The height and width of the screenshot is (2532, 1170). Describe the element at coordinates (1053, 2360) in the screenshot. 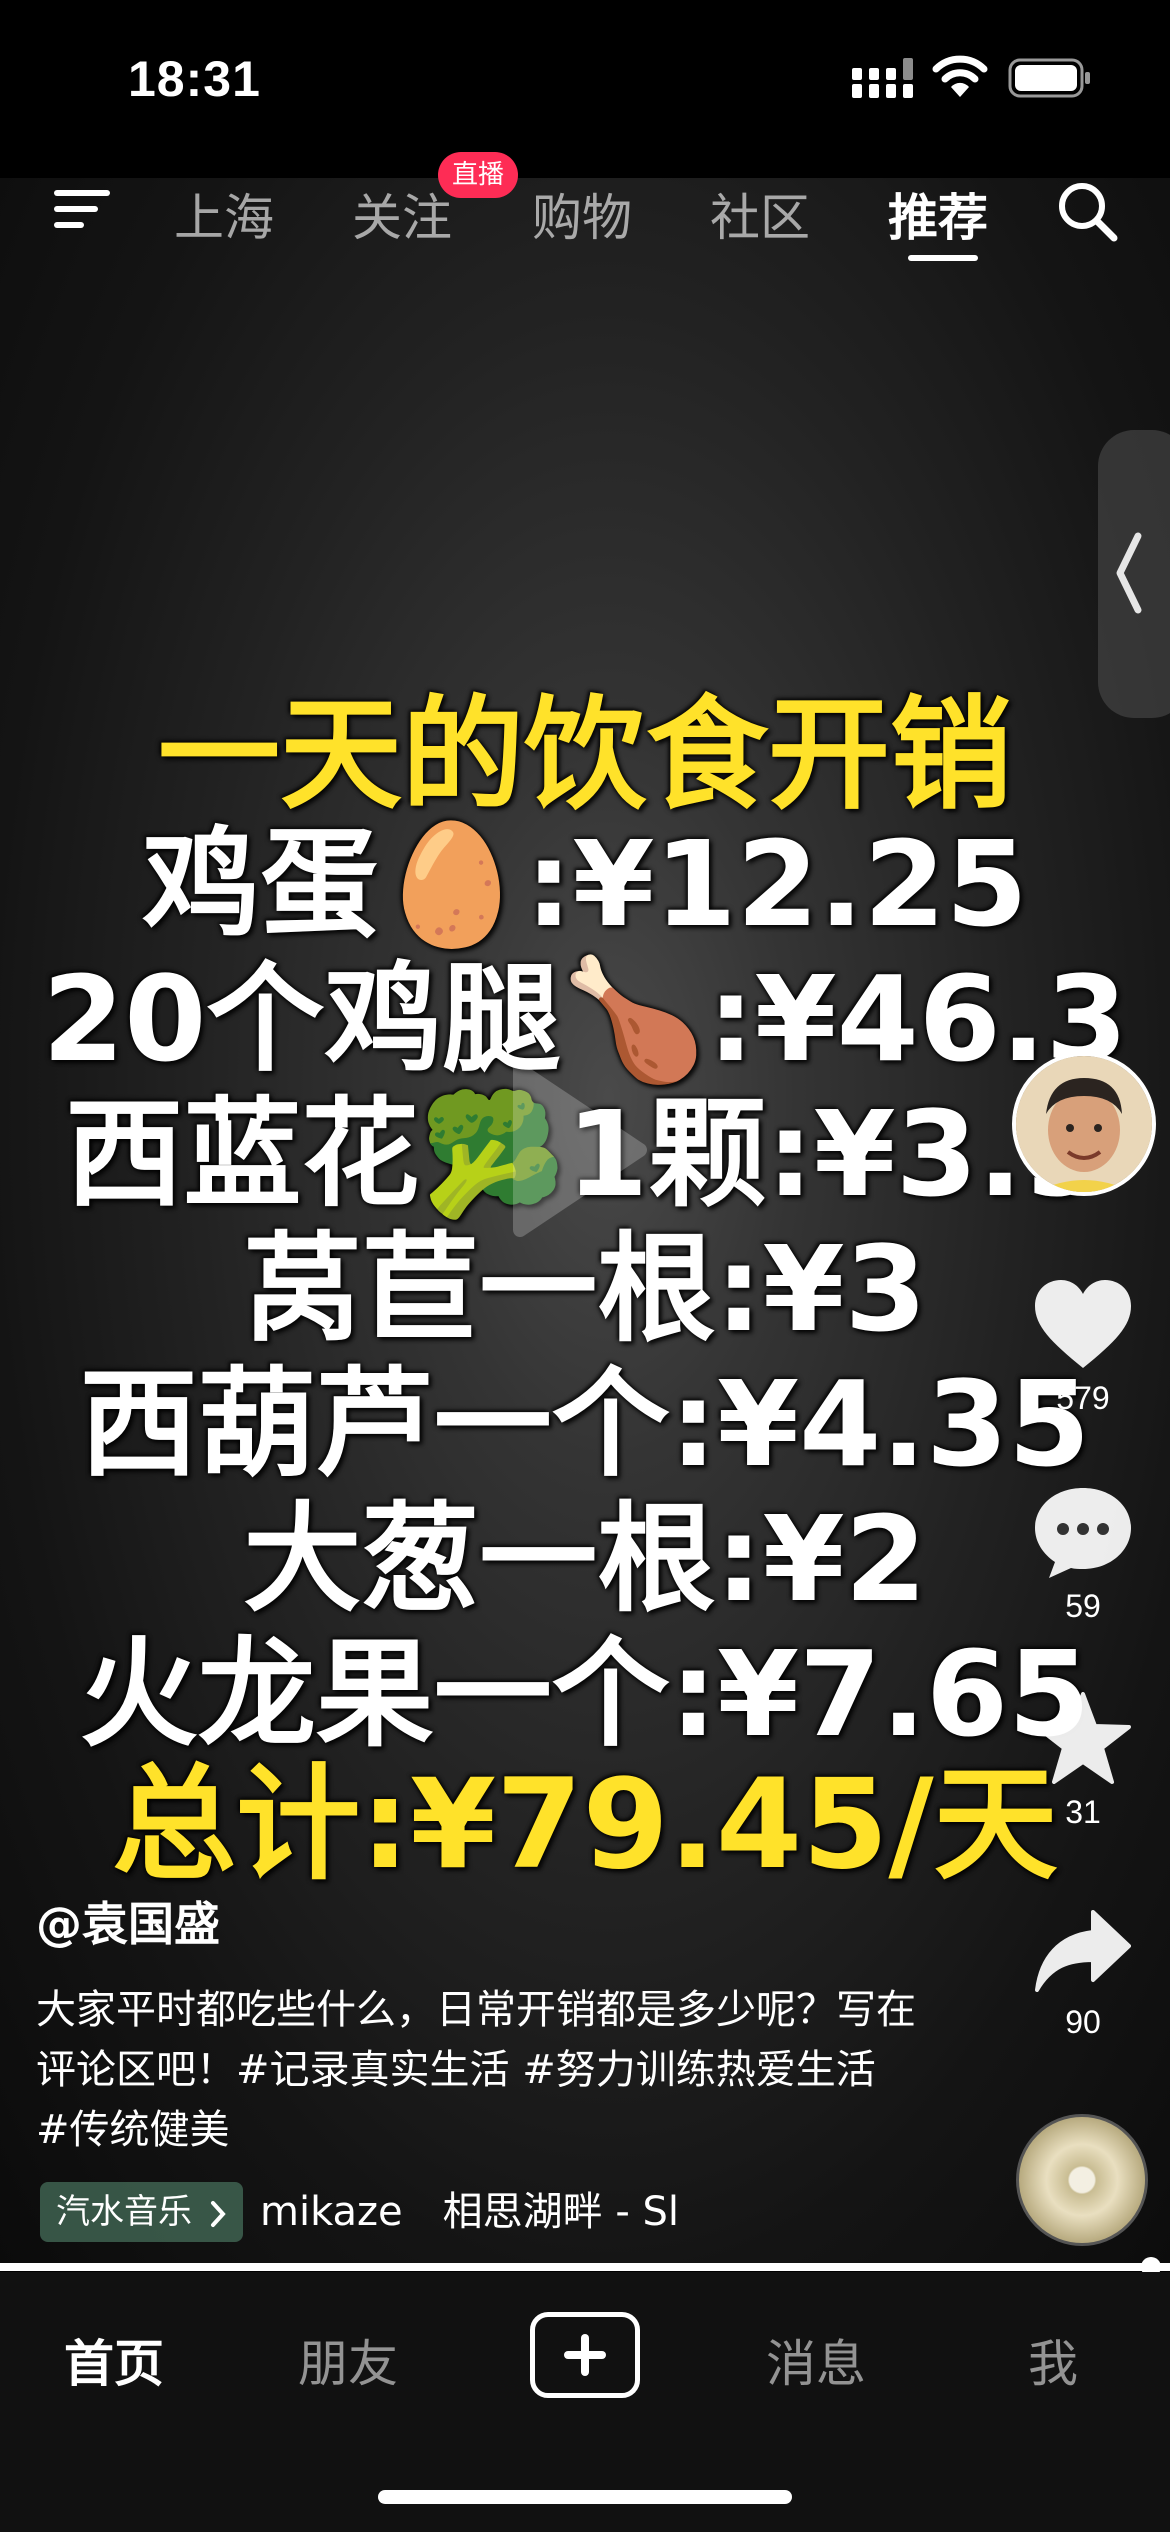

I see `tab-me: 我` at that location.